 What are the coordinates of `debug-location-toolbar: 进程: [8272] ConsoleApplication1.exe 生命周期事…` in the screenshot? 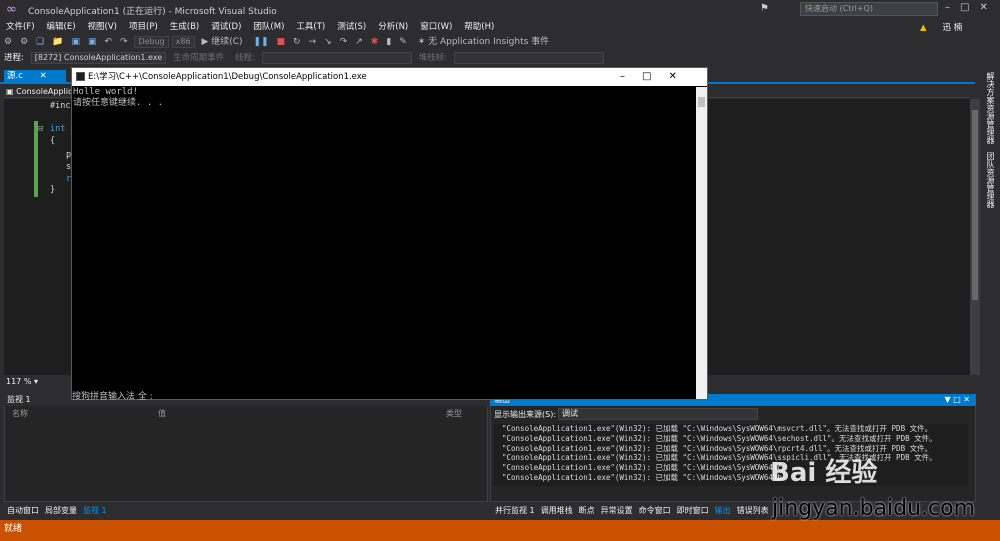 It's located at (500, 58).